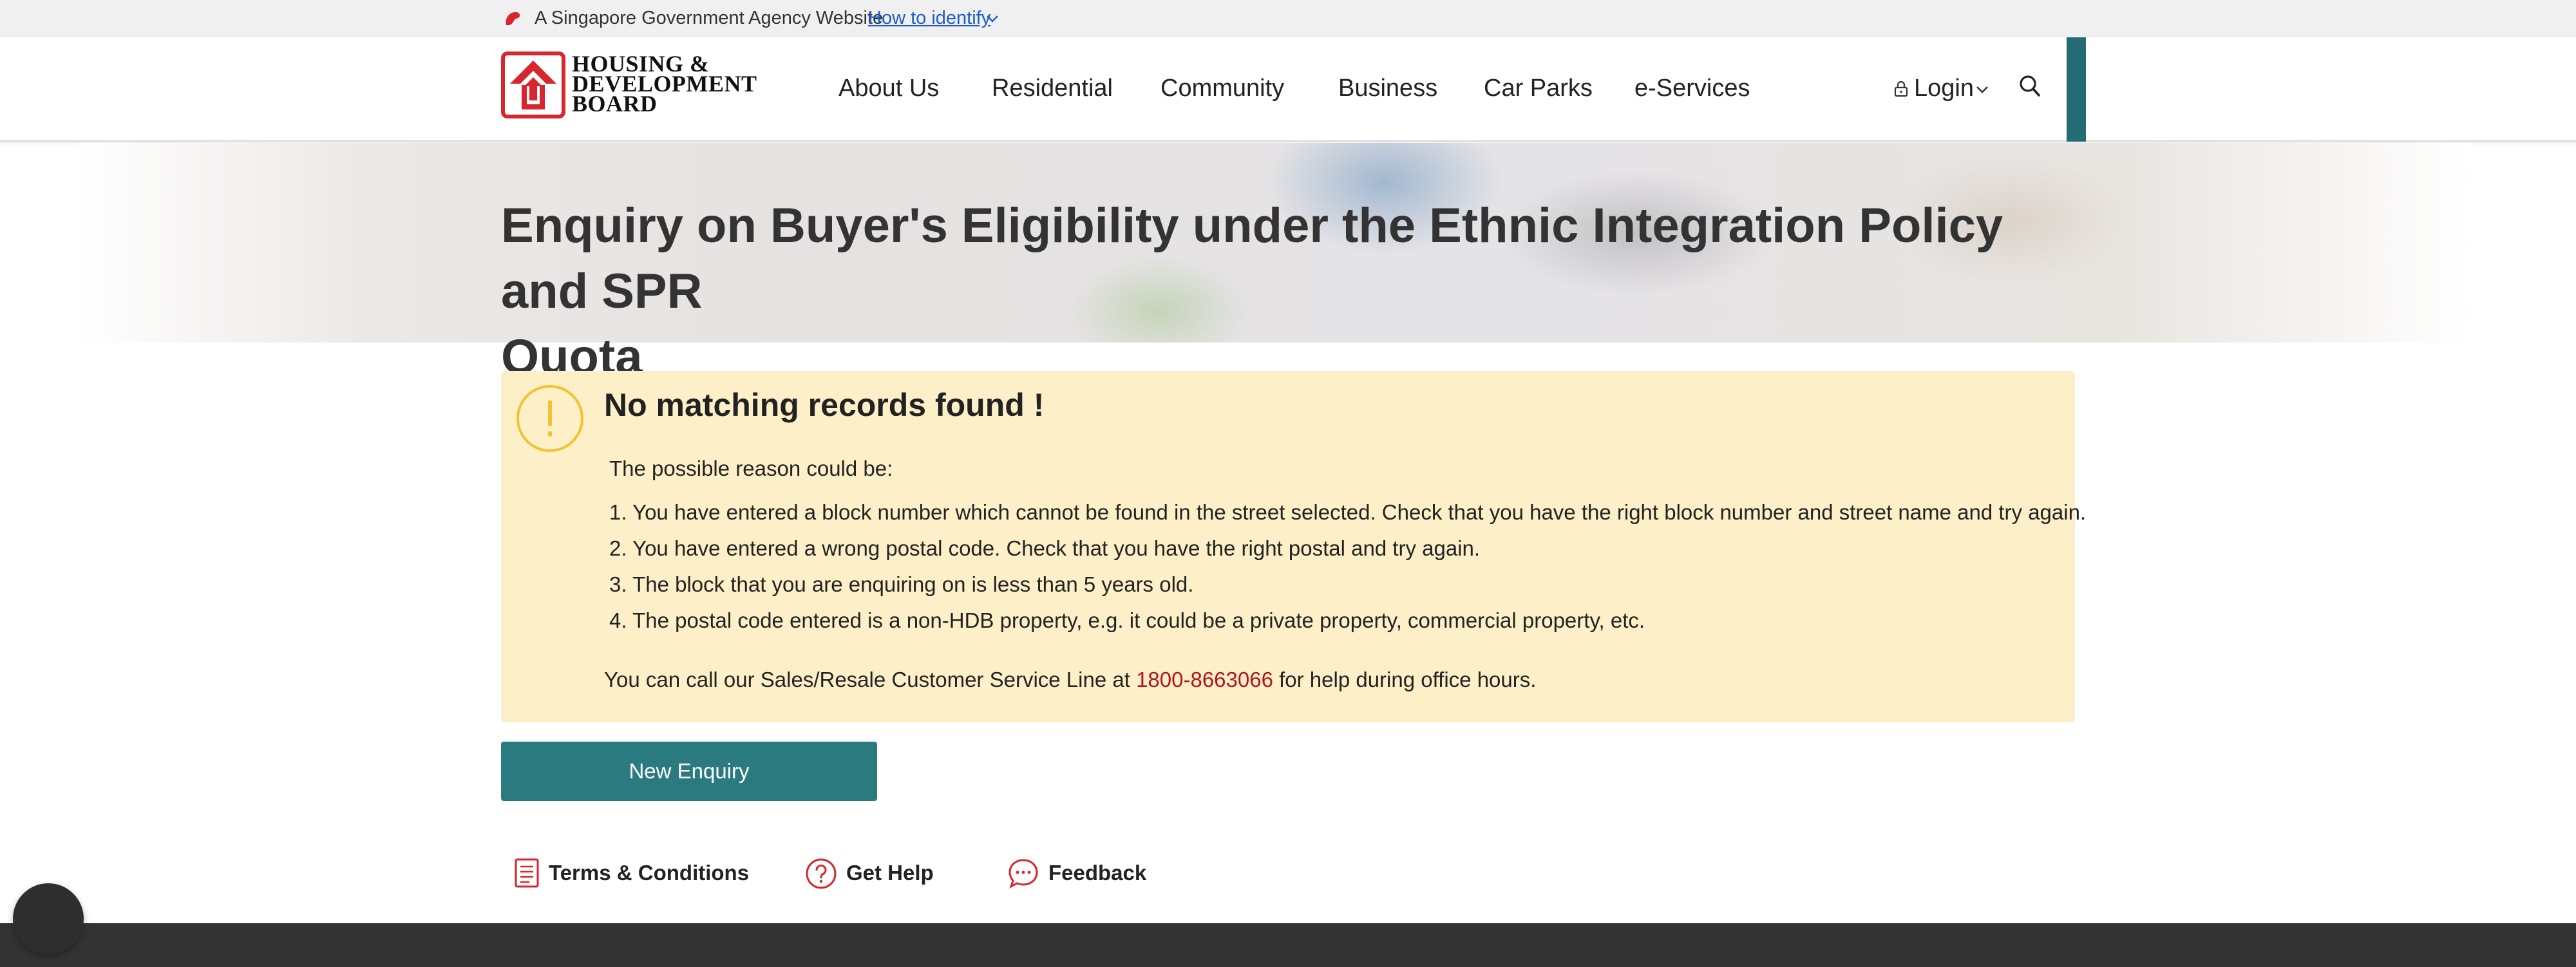  I want to click on site-footer, so click(1288, 945).